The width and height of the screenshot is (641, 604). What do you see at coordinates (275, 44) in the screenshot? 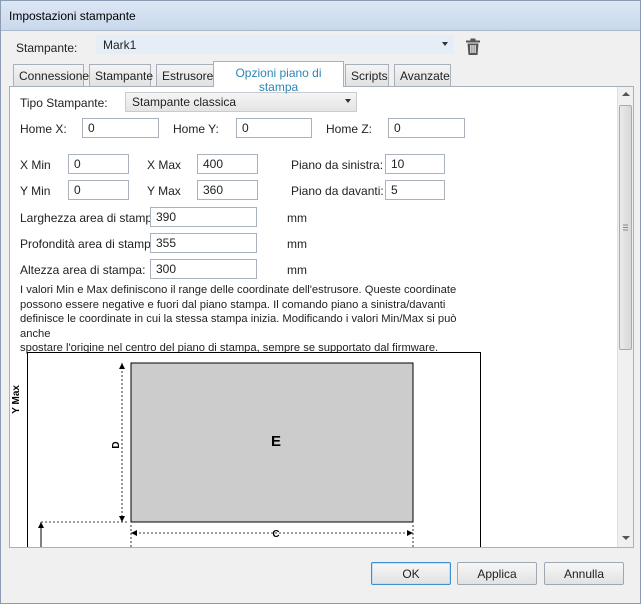
I see `printer-select: Mark1` at bounding box center [275, 44].